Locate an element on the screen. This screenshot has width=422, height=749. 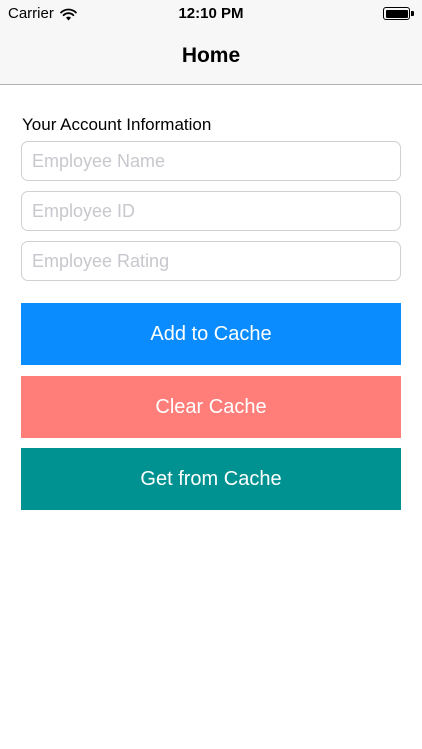
clear-cache-button: Clear Cache is located at coordinates (211, 407).